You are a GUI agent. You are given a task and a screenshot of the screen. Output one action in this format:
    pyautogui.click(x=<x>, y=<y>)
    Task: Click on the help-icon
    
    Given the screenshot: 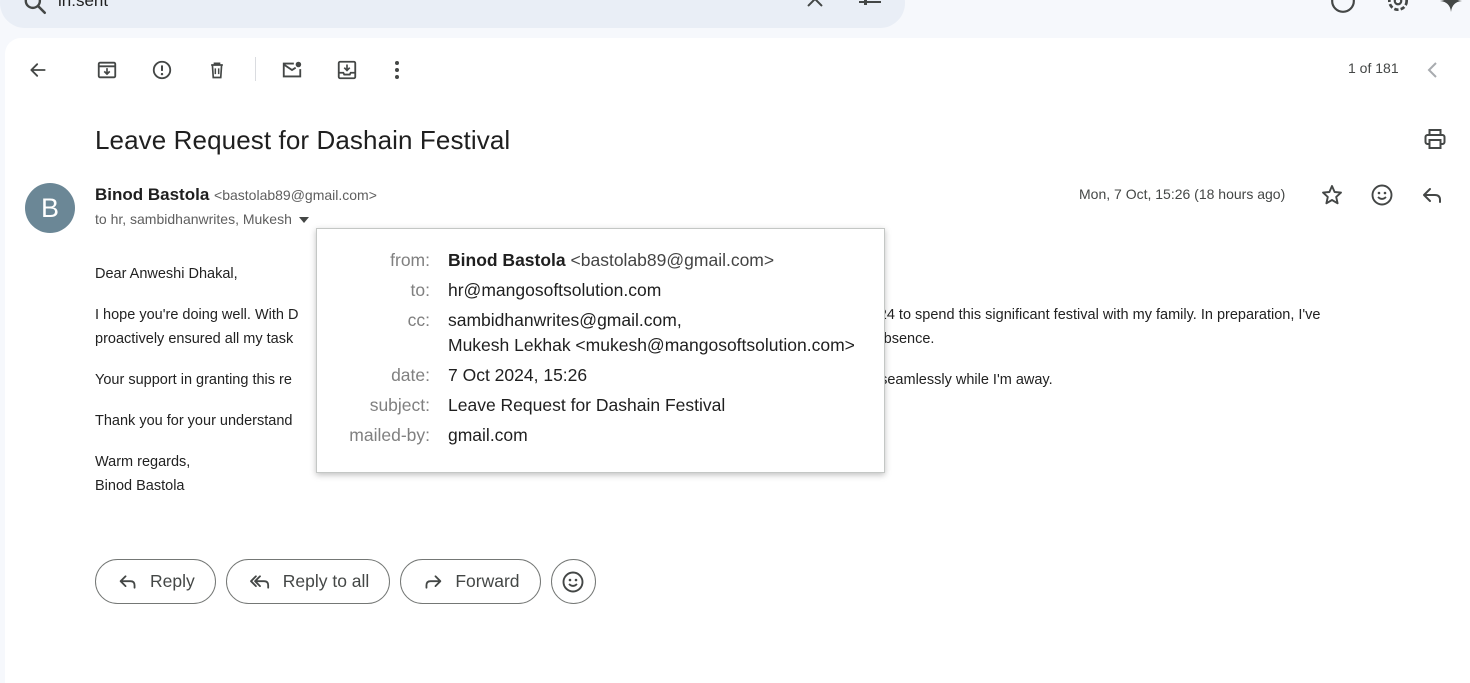 What is the action you would take?
    pyautogui.click(x=1343, y=7)
    